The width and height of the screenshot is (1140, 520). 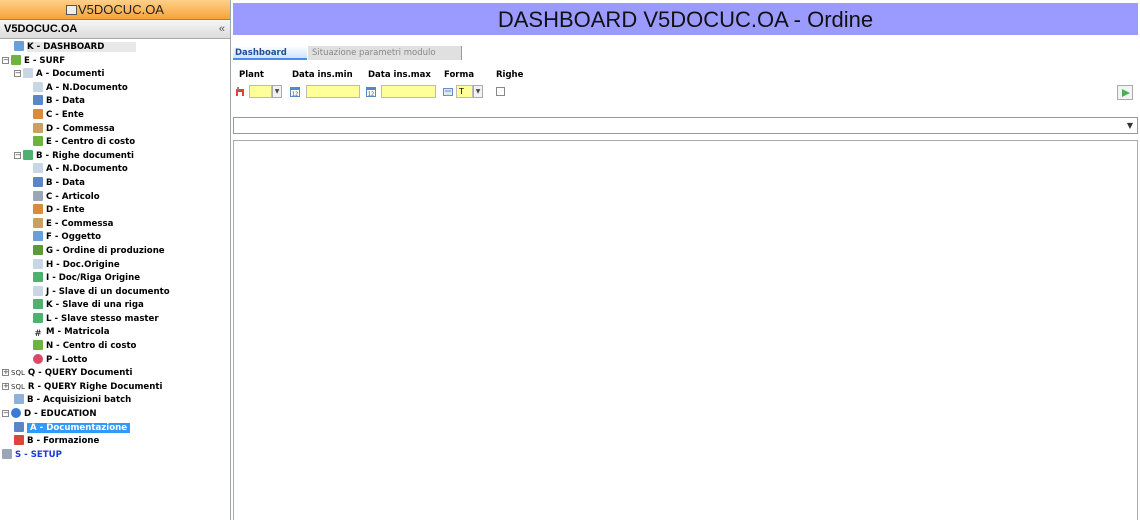 I want to click on tree-item: H - Doc.Origine, so click(x=115, y=265).